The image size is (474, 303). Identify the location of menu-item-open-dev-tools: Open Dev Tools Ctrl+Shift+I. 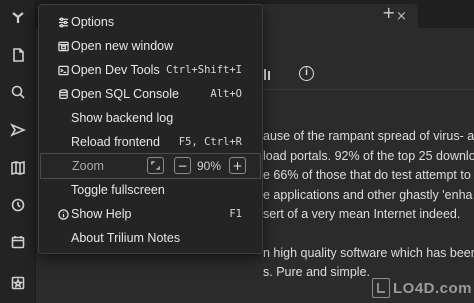
(150, 70).